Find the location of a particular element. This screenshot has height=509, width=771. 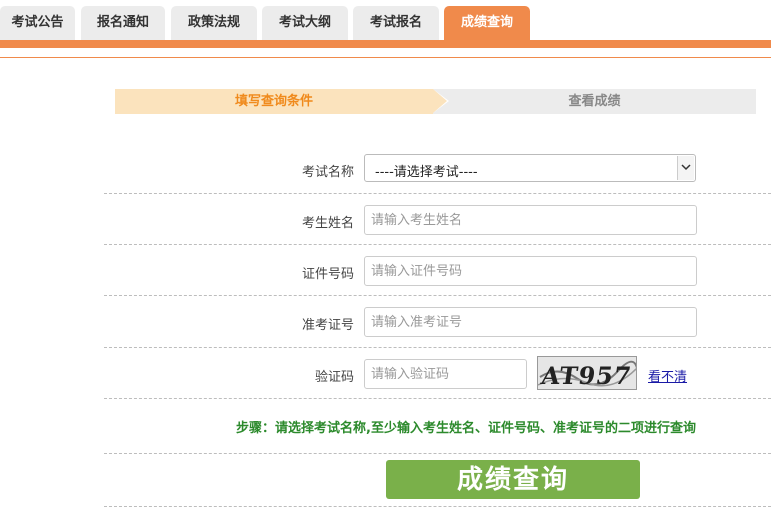

step-view-score: 查看成绩 is located at coordinates (594, 101).